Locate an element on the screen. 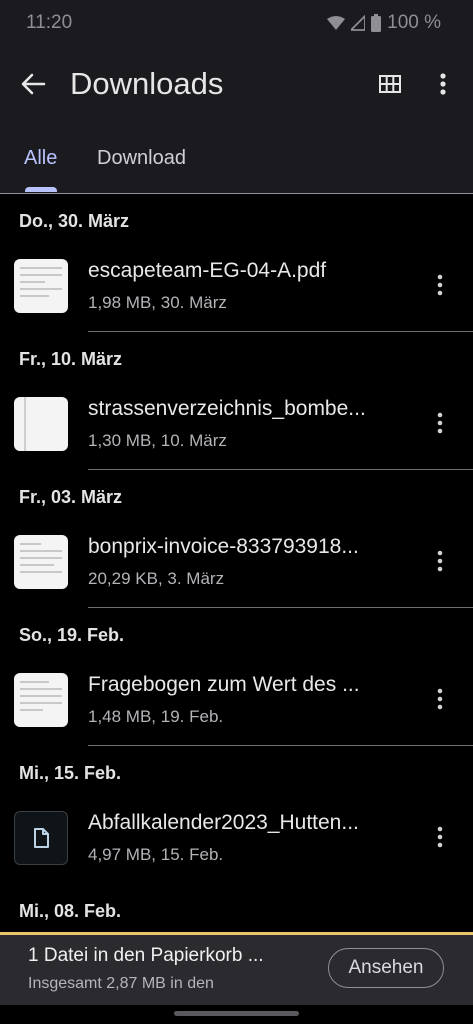 This screenshot has width=473, height=1024. view-button: Ansehen is located at coordinates (386, 968).